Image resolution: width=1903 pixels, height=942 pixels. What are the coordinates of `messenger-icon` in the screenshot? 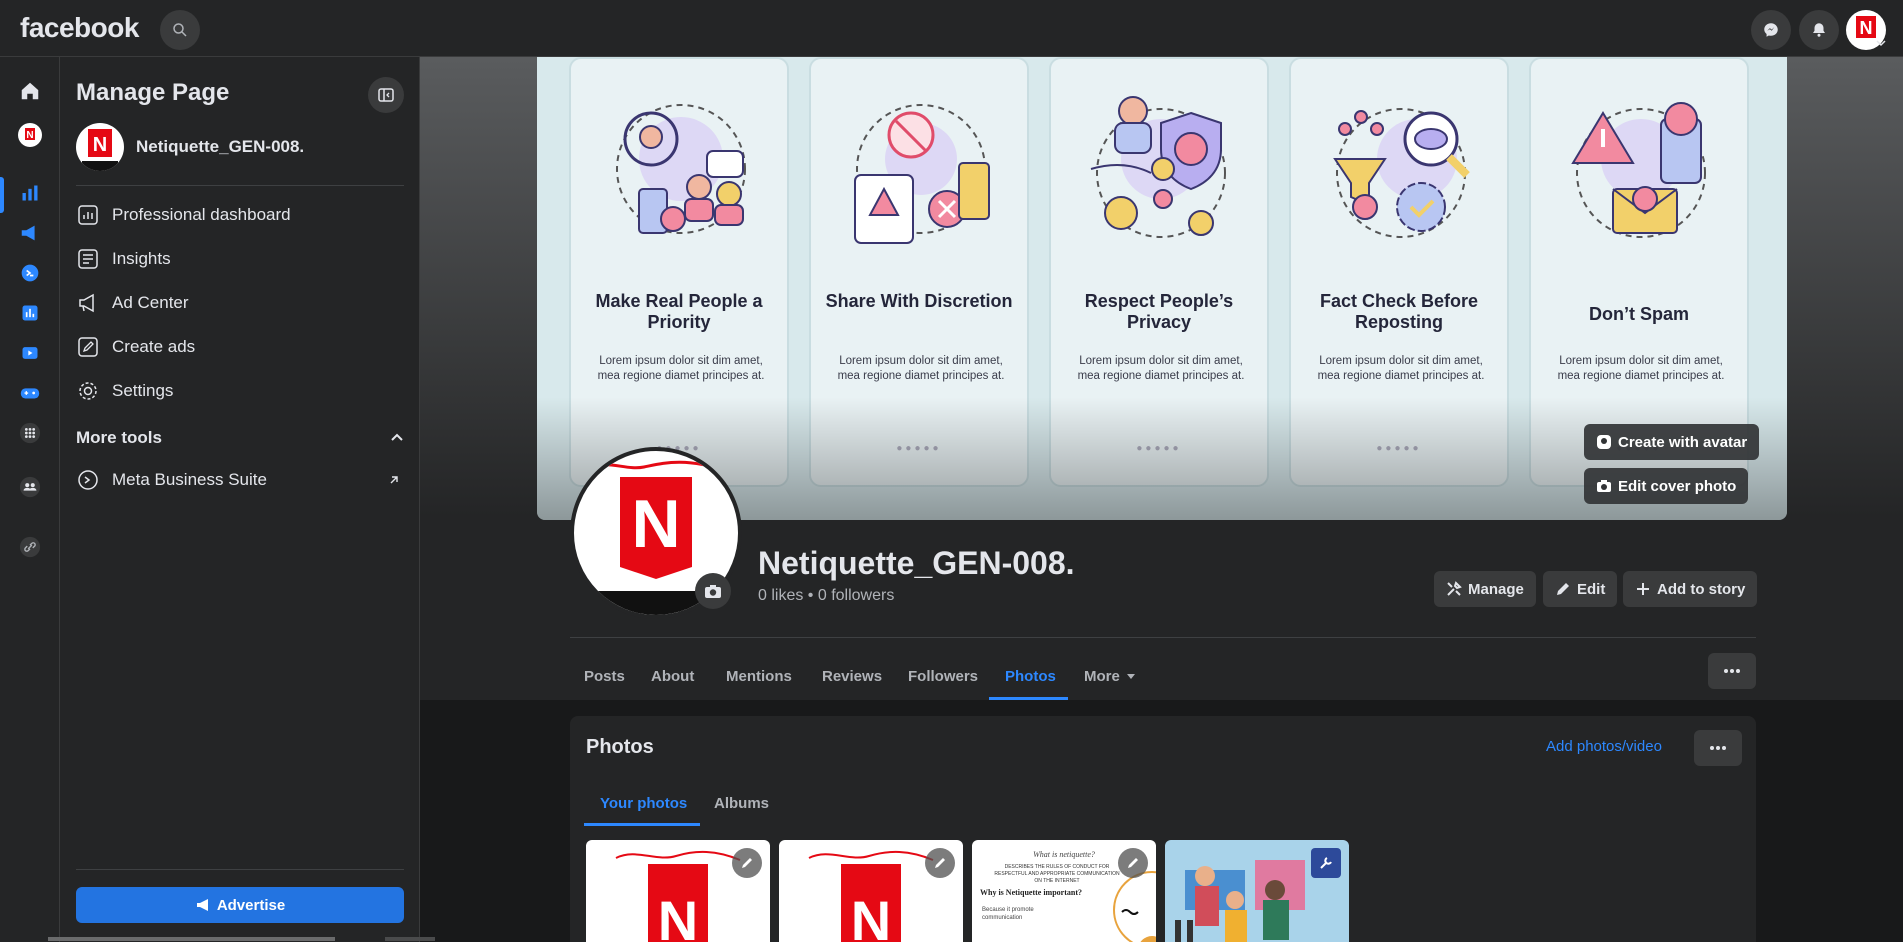 It's located at (1771, 30).